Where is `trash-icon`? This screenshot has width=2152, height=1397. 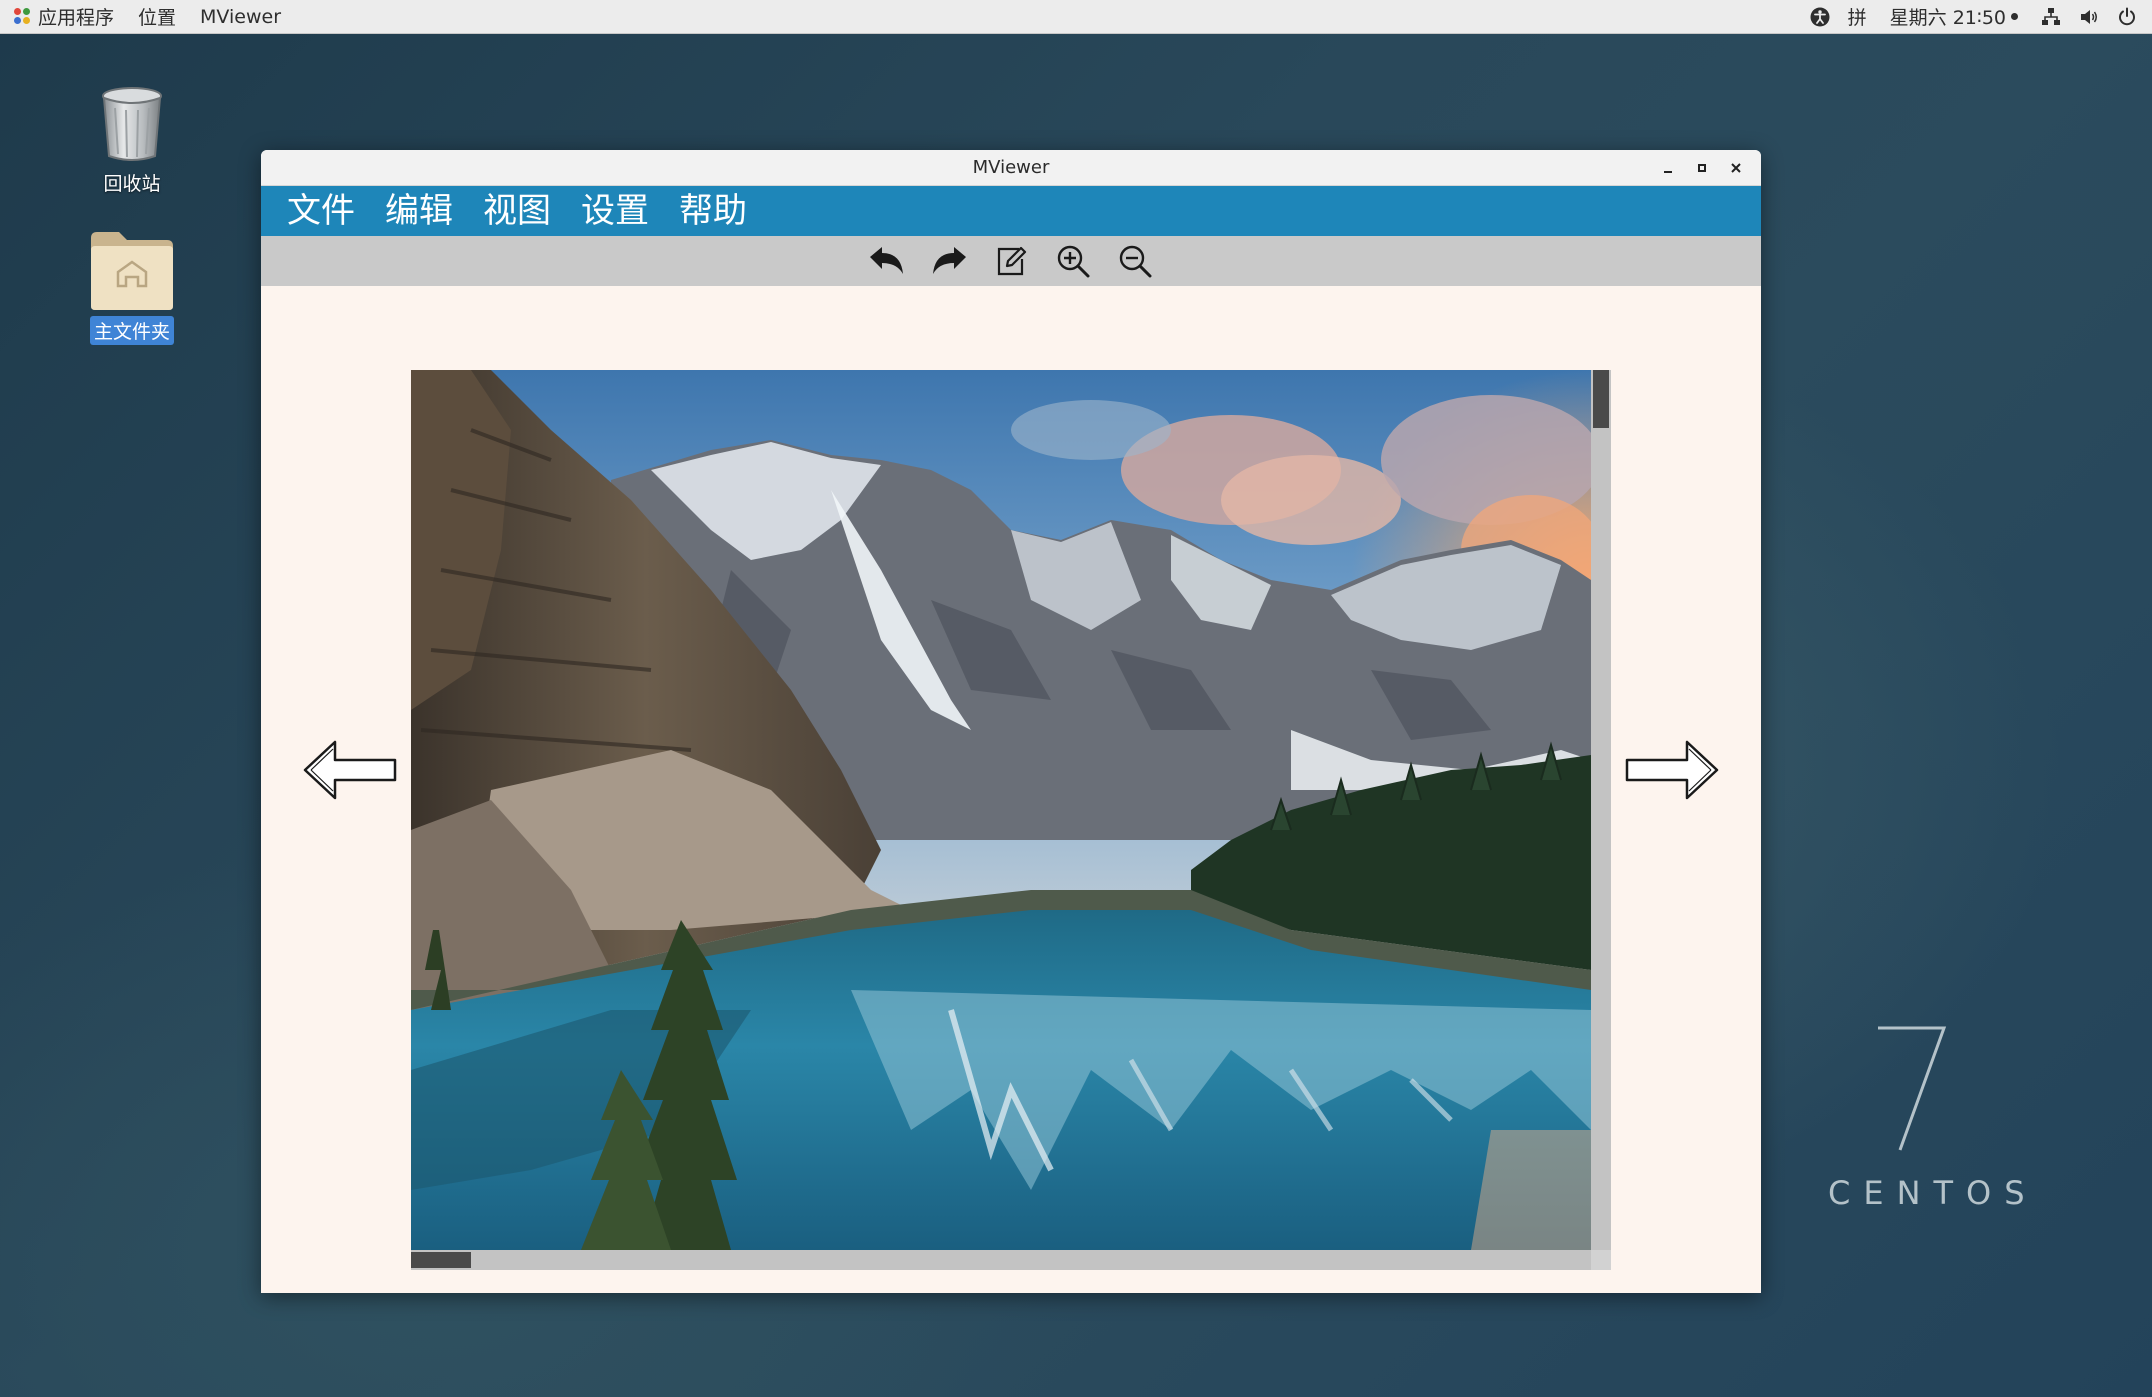
trash-icon is located at coordinates (132, 124).